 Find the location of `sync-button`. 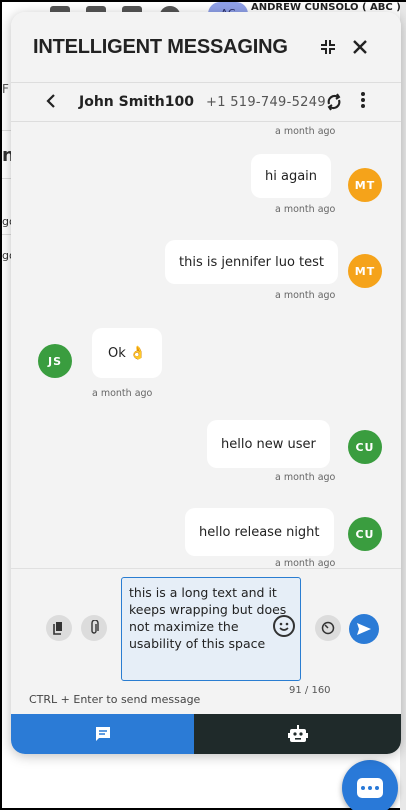

sync-button is located at coordinates (334, 104).